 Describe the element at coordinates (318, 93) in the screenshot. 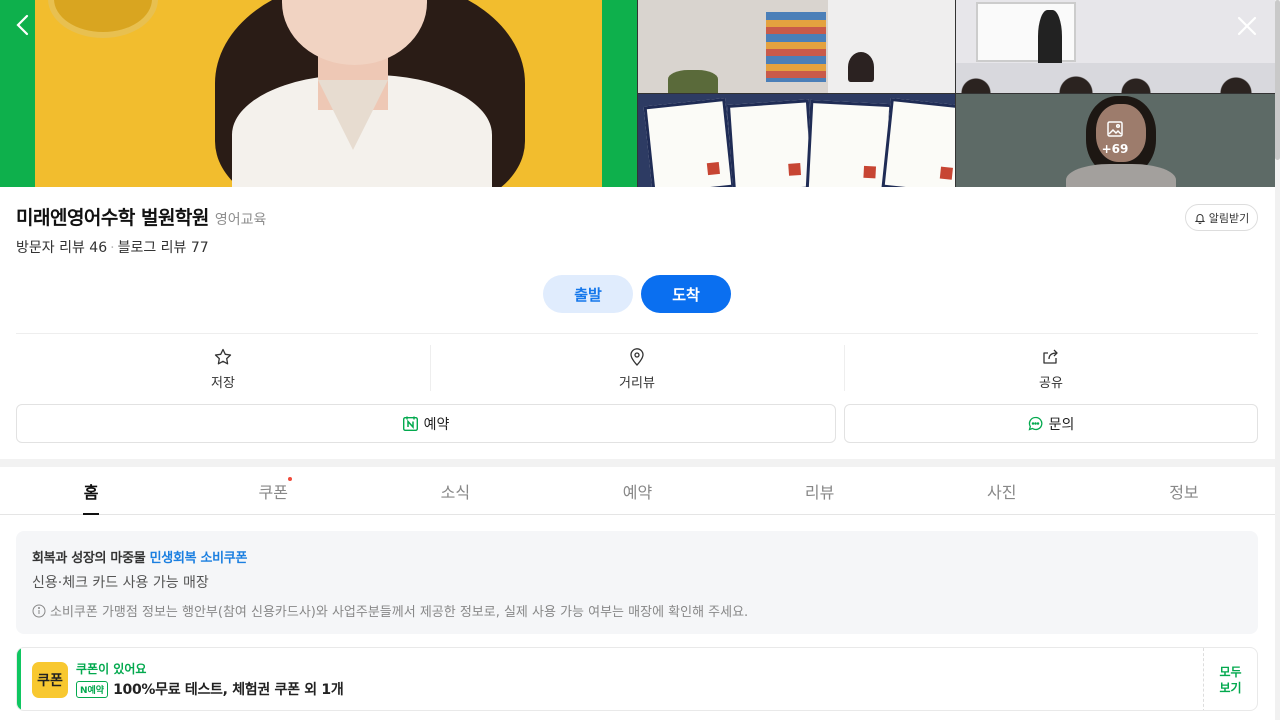

I see `main-photo` at that location.